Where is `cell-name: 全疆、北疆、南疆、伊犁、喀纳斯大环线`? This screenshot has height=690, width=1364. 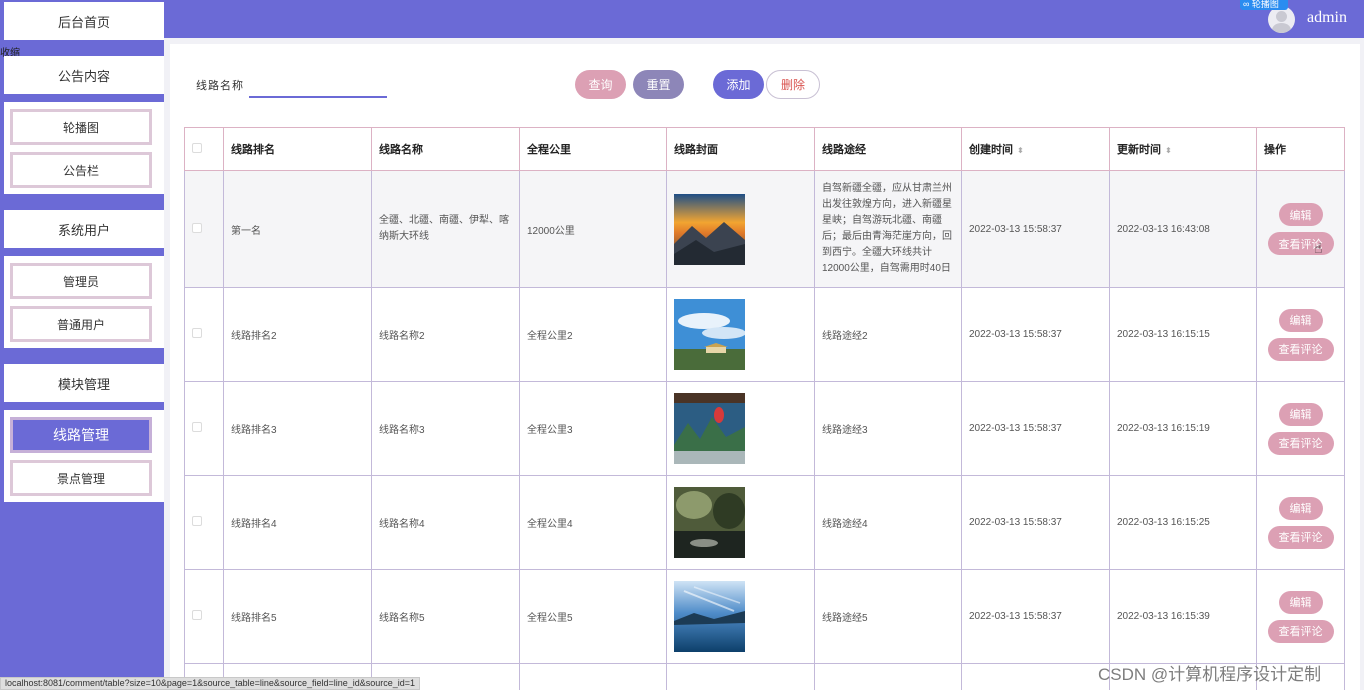 cell-name: 全疆、北疆、南疆、伊犁、喀纳斯大环线 is located at coordinates (445, 229).